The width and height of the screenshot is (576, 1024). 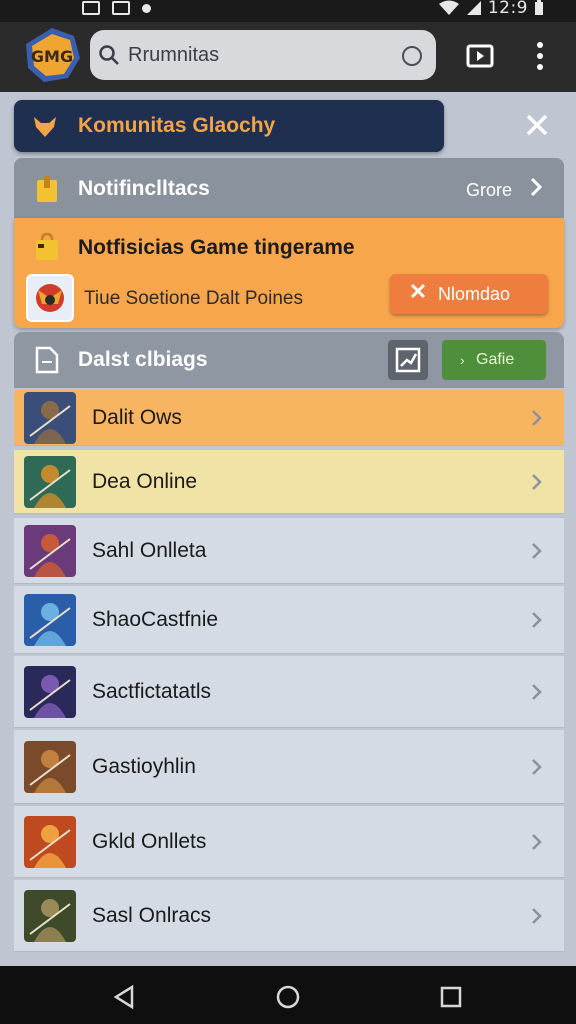 I want to click on notification-card-title: Notfisicias Game tingerame, so click(x=216, y=247).